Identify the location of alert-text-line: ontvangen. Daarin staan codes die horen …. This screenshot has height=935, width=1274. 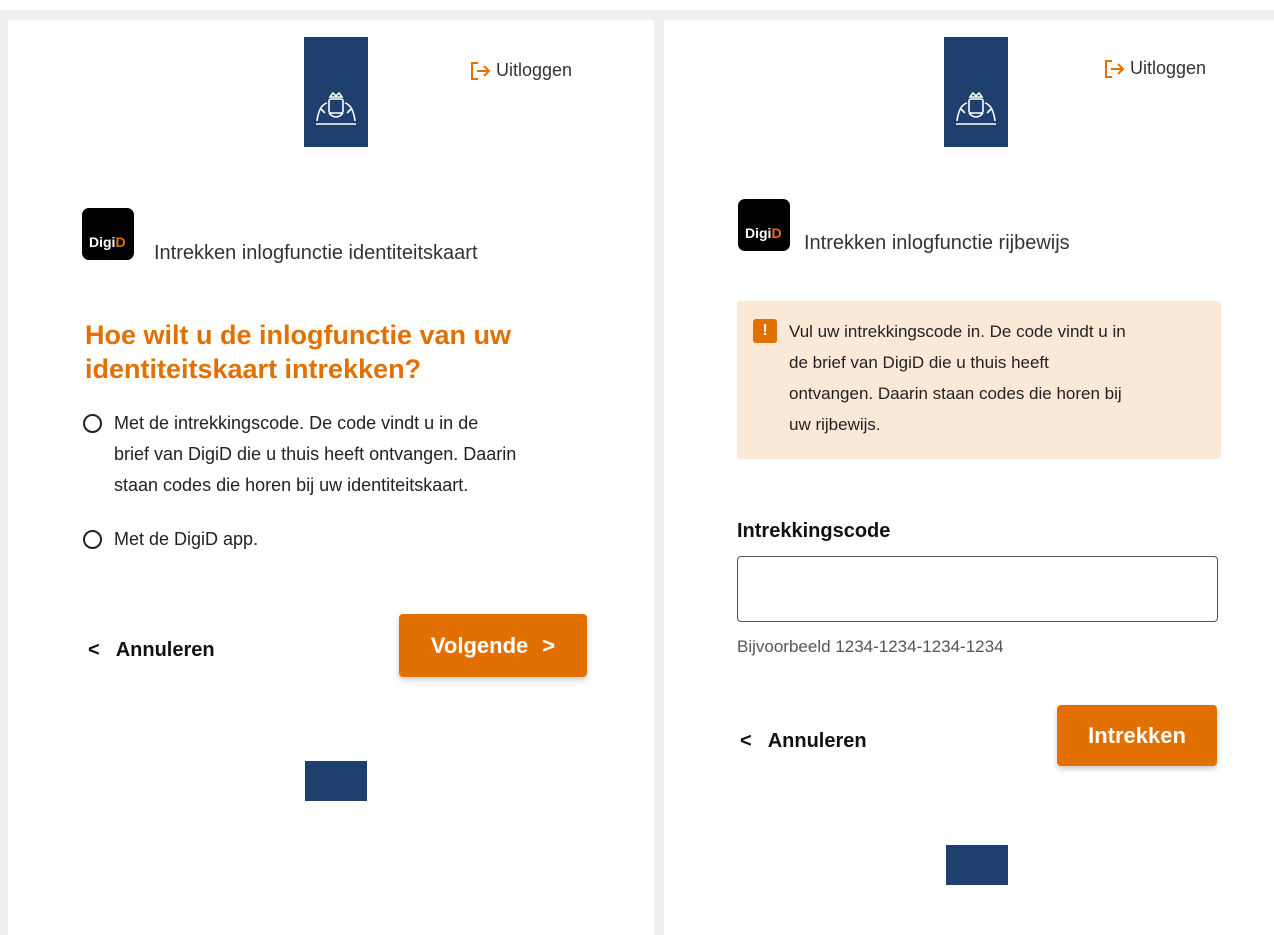
(955, 393).